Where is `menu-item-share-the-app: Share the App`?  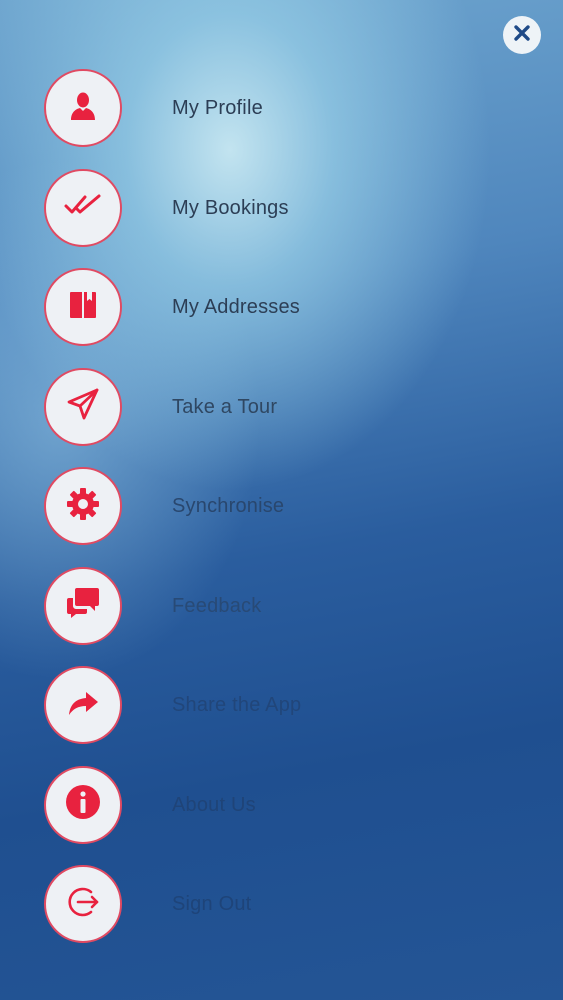 menu-item-share-the-app: Share the App is located at coordinates (172, 716).